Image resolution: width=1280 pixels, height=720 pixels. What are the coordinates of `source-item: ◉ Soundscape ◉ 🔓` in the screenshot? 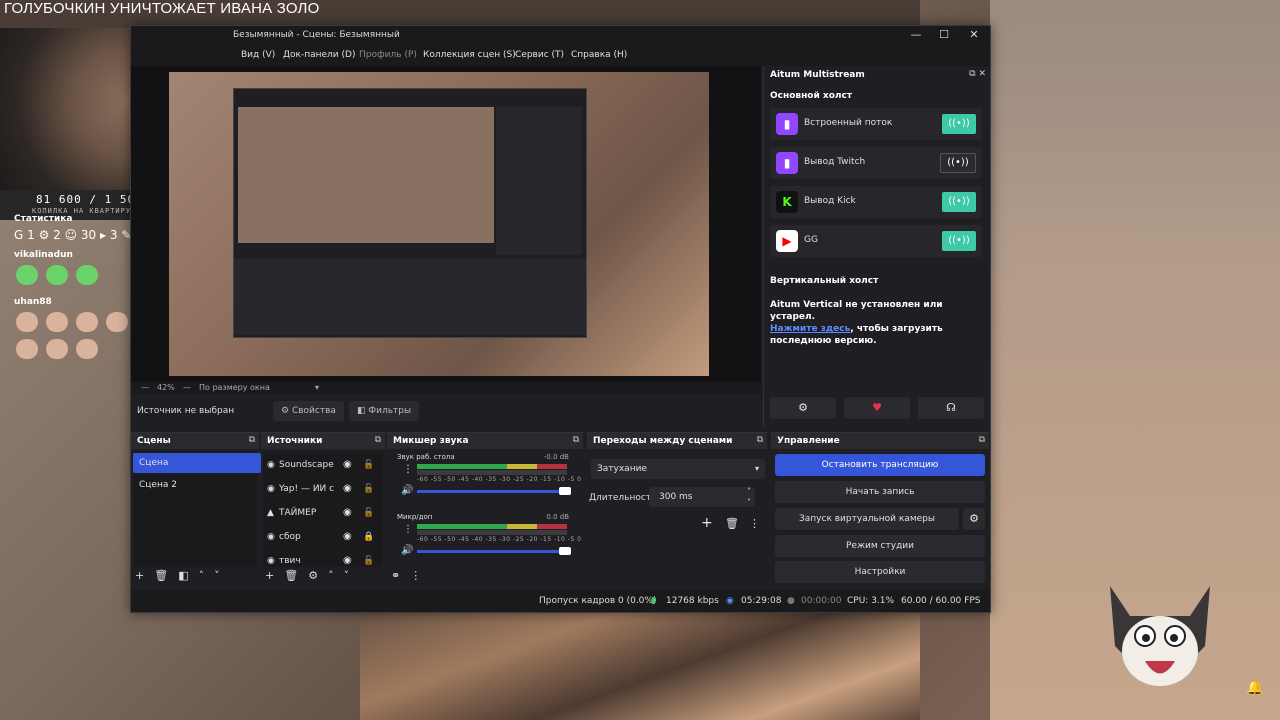 It's located at (323, 465).